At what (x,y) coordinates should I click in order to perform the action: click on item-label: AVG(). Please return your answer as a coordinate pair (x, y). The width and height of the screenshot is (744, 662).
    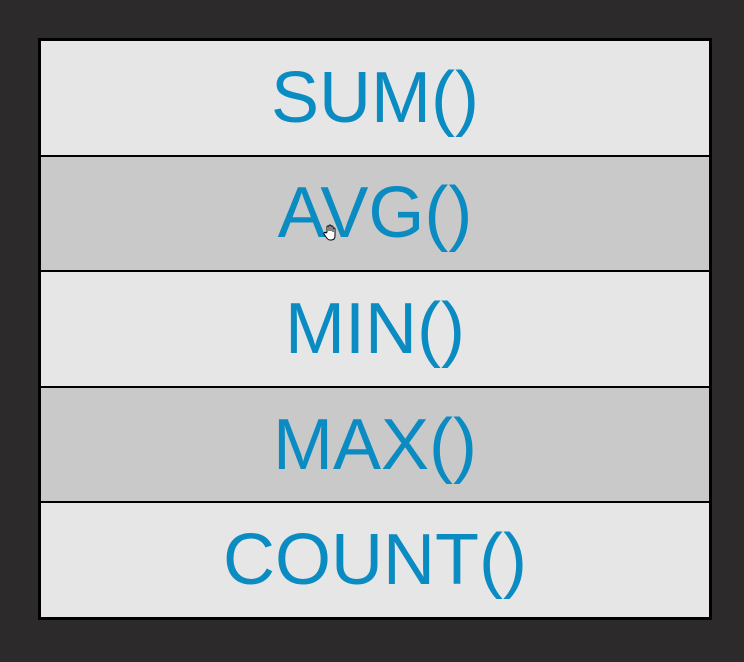
    Looking at the image, I should click on (375, 213).